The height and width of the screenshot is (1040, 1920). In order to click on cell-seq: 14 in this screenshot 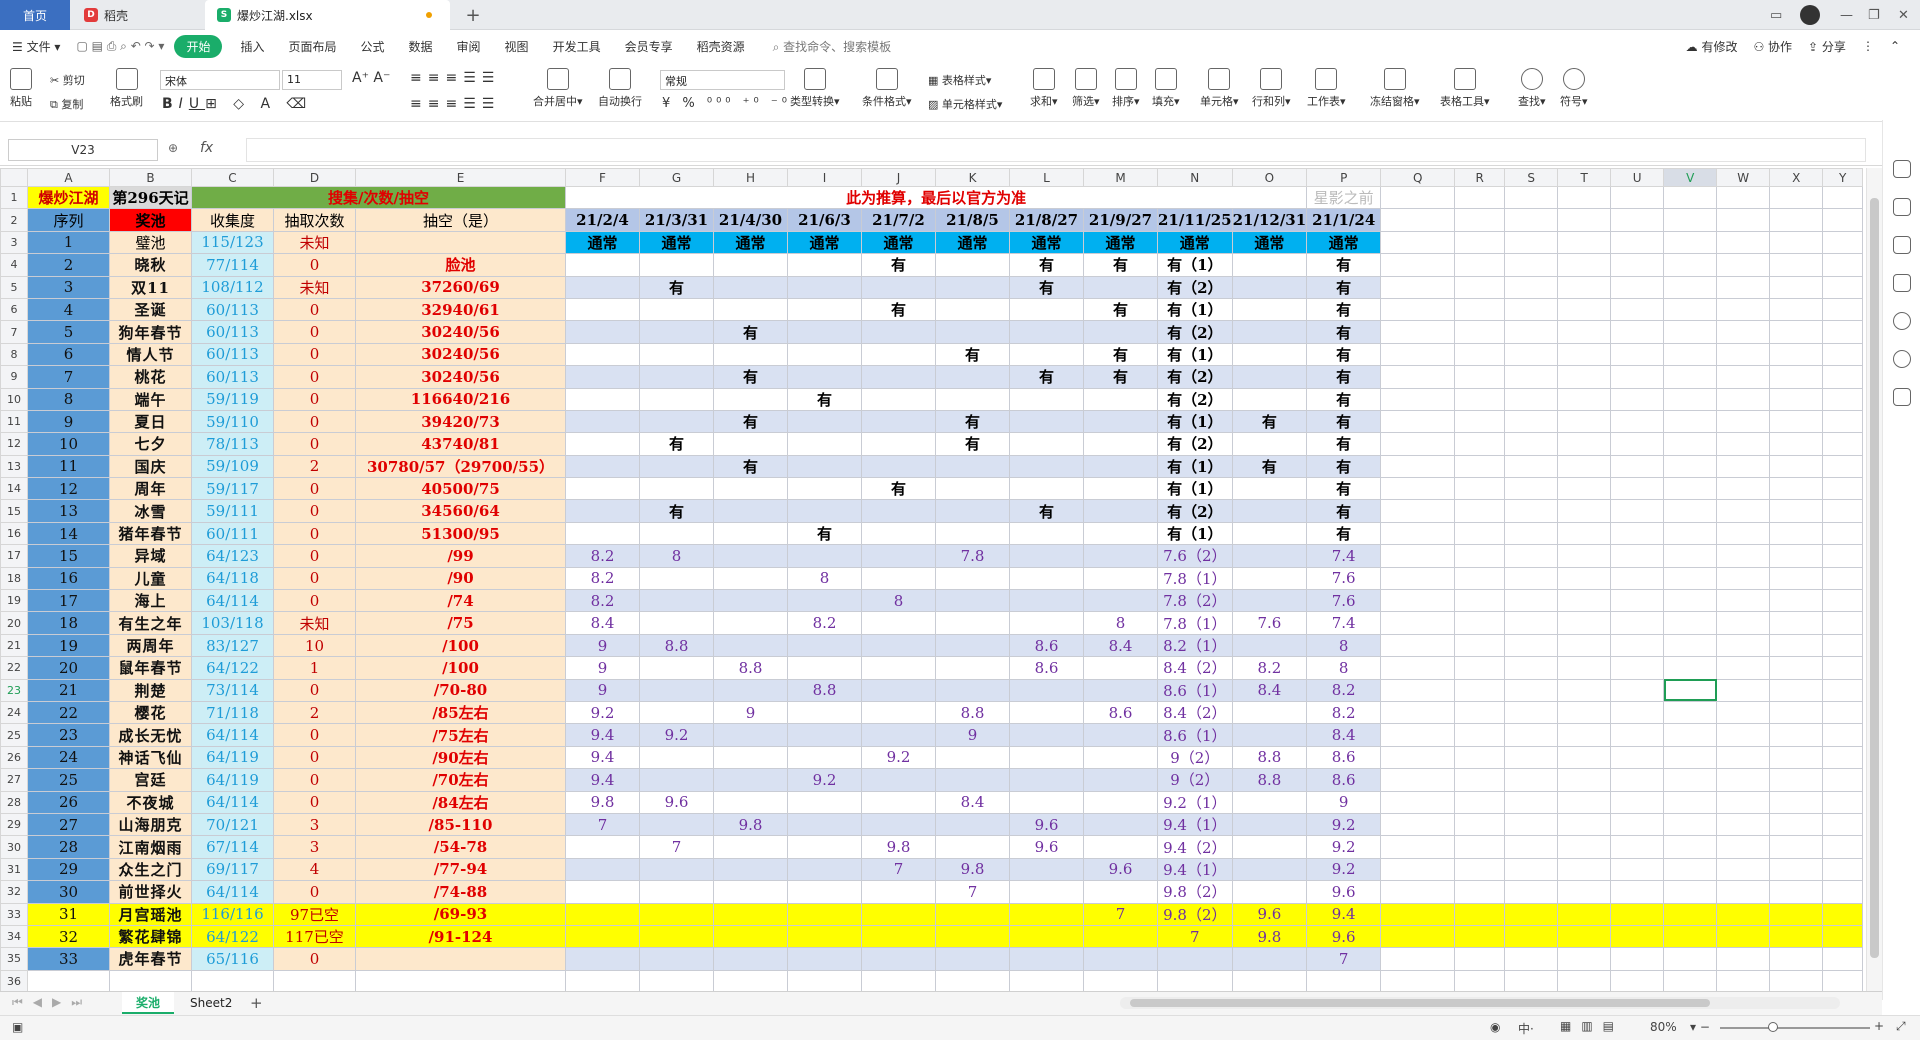, I will do `click(68, 533)`.